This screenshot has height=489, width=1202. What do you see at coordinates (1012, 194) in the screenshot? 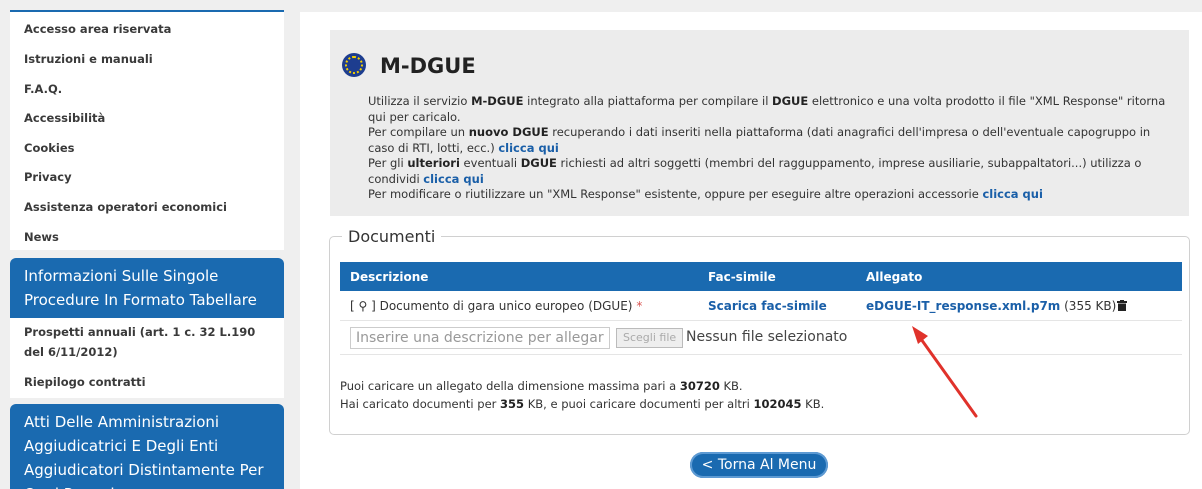
I see `clicca-qui-modifica-link: clicca qui` at bounding box center [1012, 194].